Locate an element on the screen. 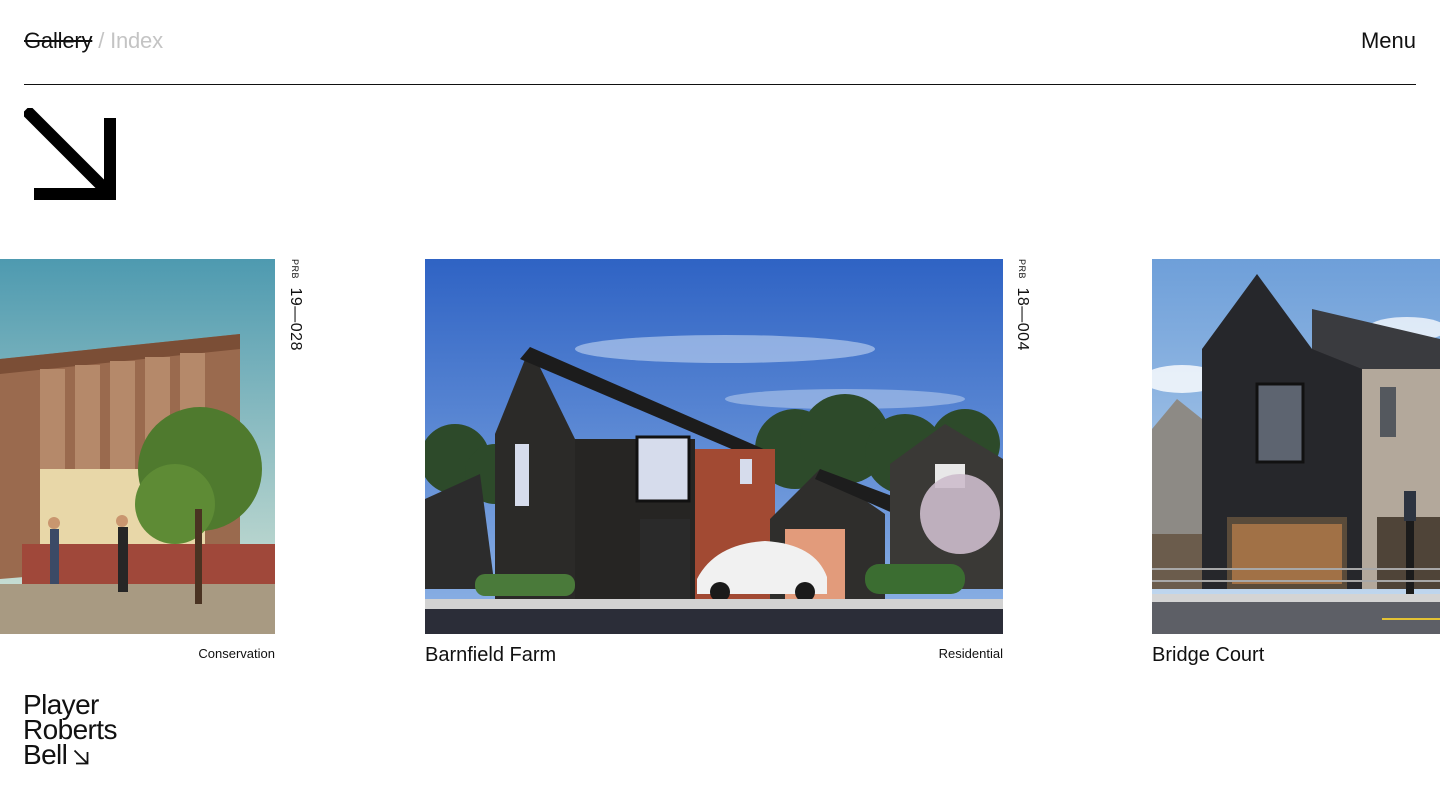 This screenshot has width=1440, height=789. site-header: Gallery / Index Menu is located at coordinates (720, 42).